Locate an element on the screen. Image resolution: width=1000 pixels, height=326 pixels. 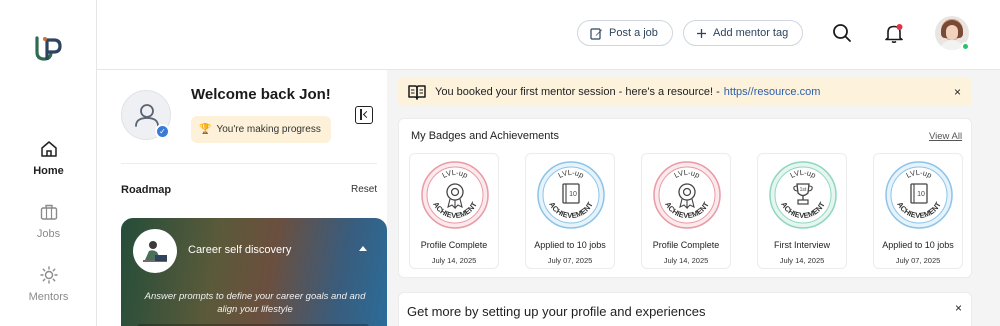
add-mentor-tag-label: Add mentor tag is located at coordinates (751, 33).